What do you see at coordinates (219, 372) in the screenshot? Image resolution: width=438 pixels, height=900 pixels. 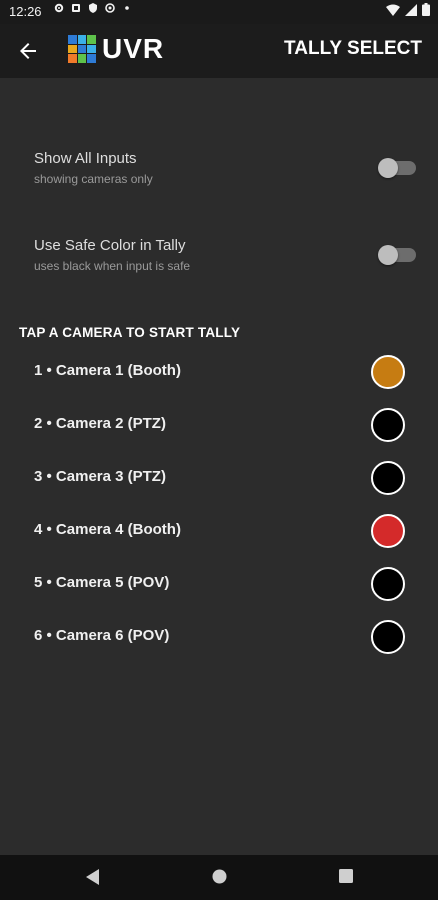 I see `camera-row-1: 1 • Camera 1 (Booth)` at bounding box center [219, 372].